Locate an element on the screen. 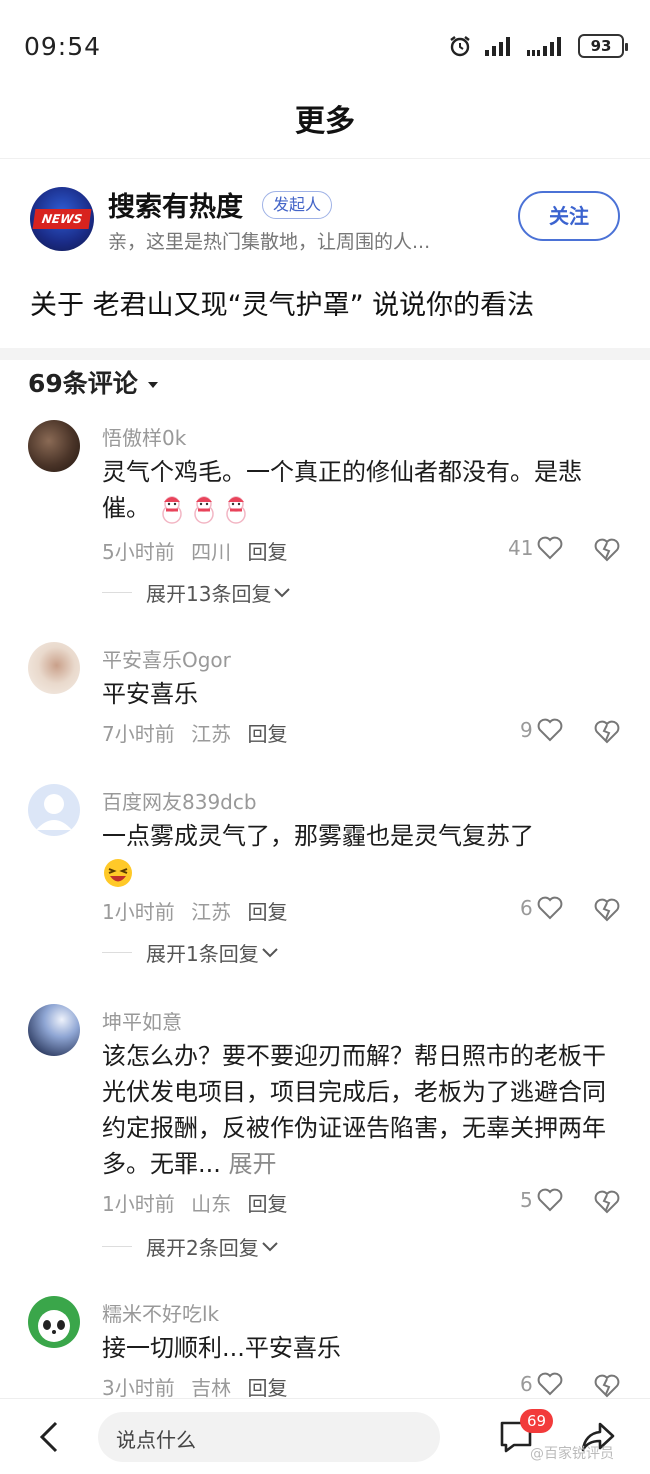  page-title: 更多 is located at coordinates (325, 121).